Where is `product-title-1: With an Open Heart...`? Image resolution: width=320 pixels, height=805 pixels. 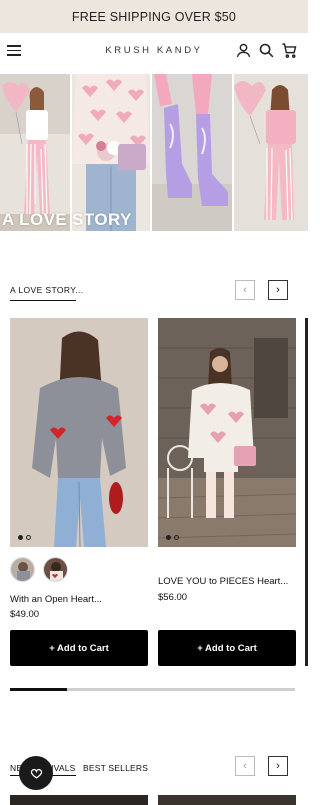 product-title-1: With an Open Heart... is located at coordinates (56, 599).